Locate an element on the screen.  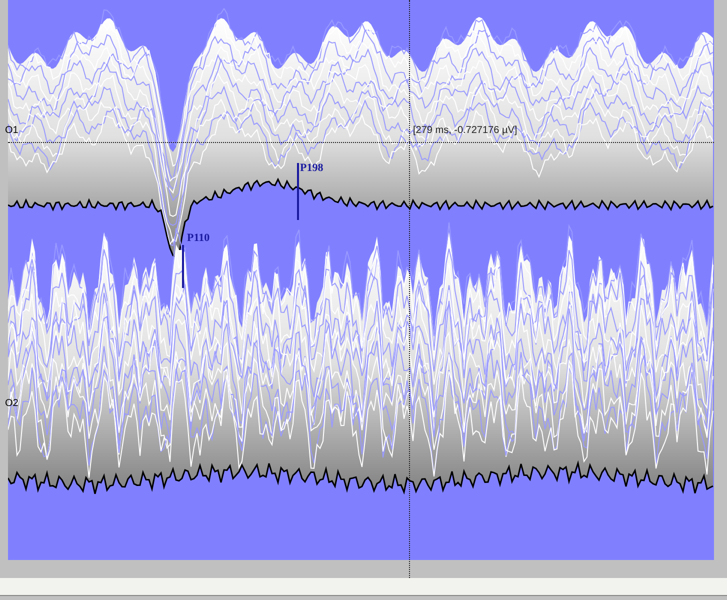
peak-label: P198 is located at coordinates (312, 168).